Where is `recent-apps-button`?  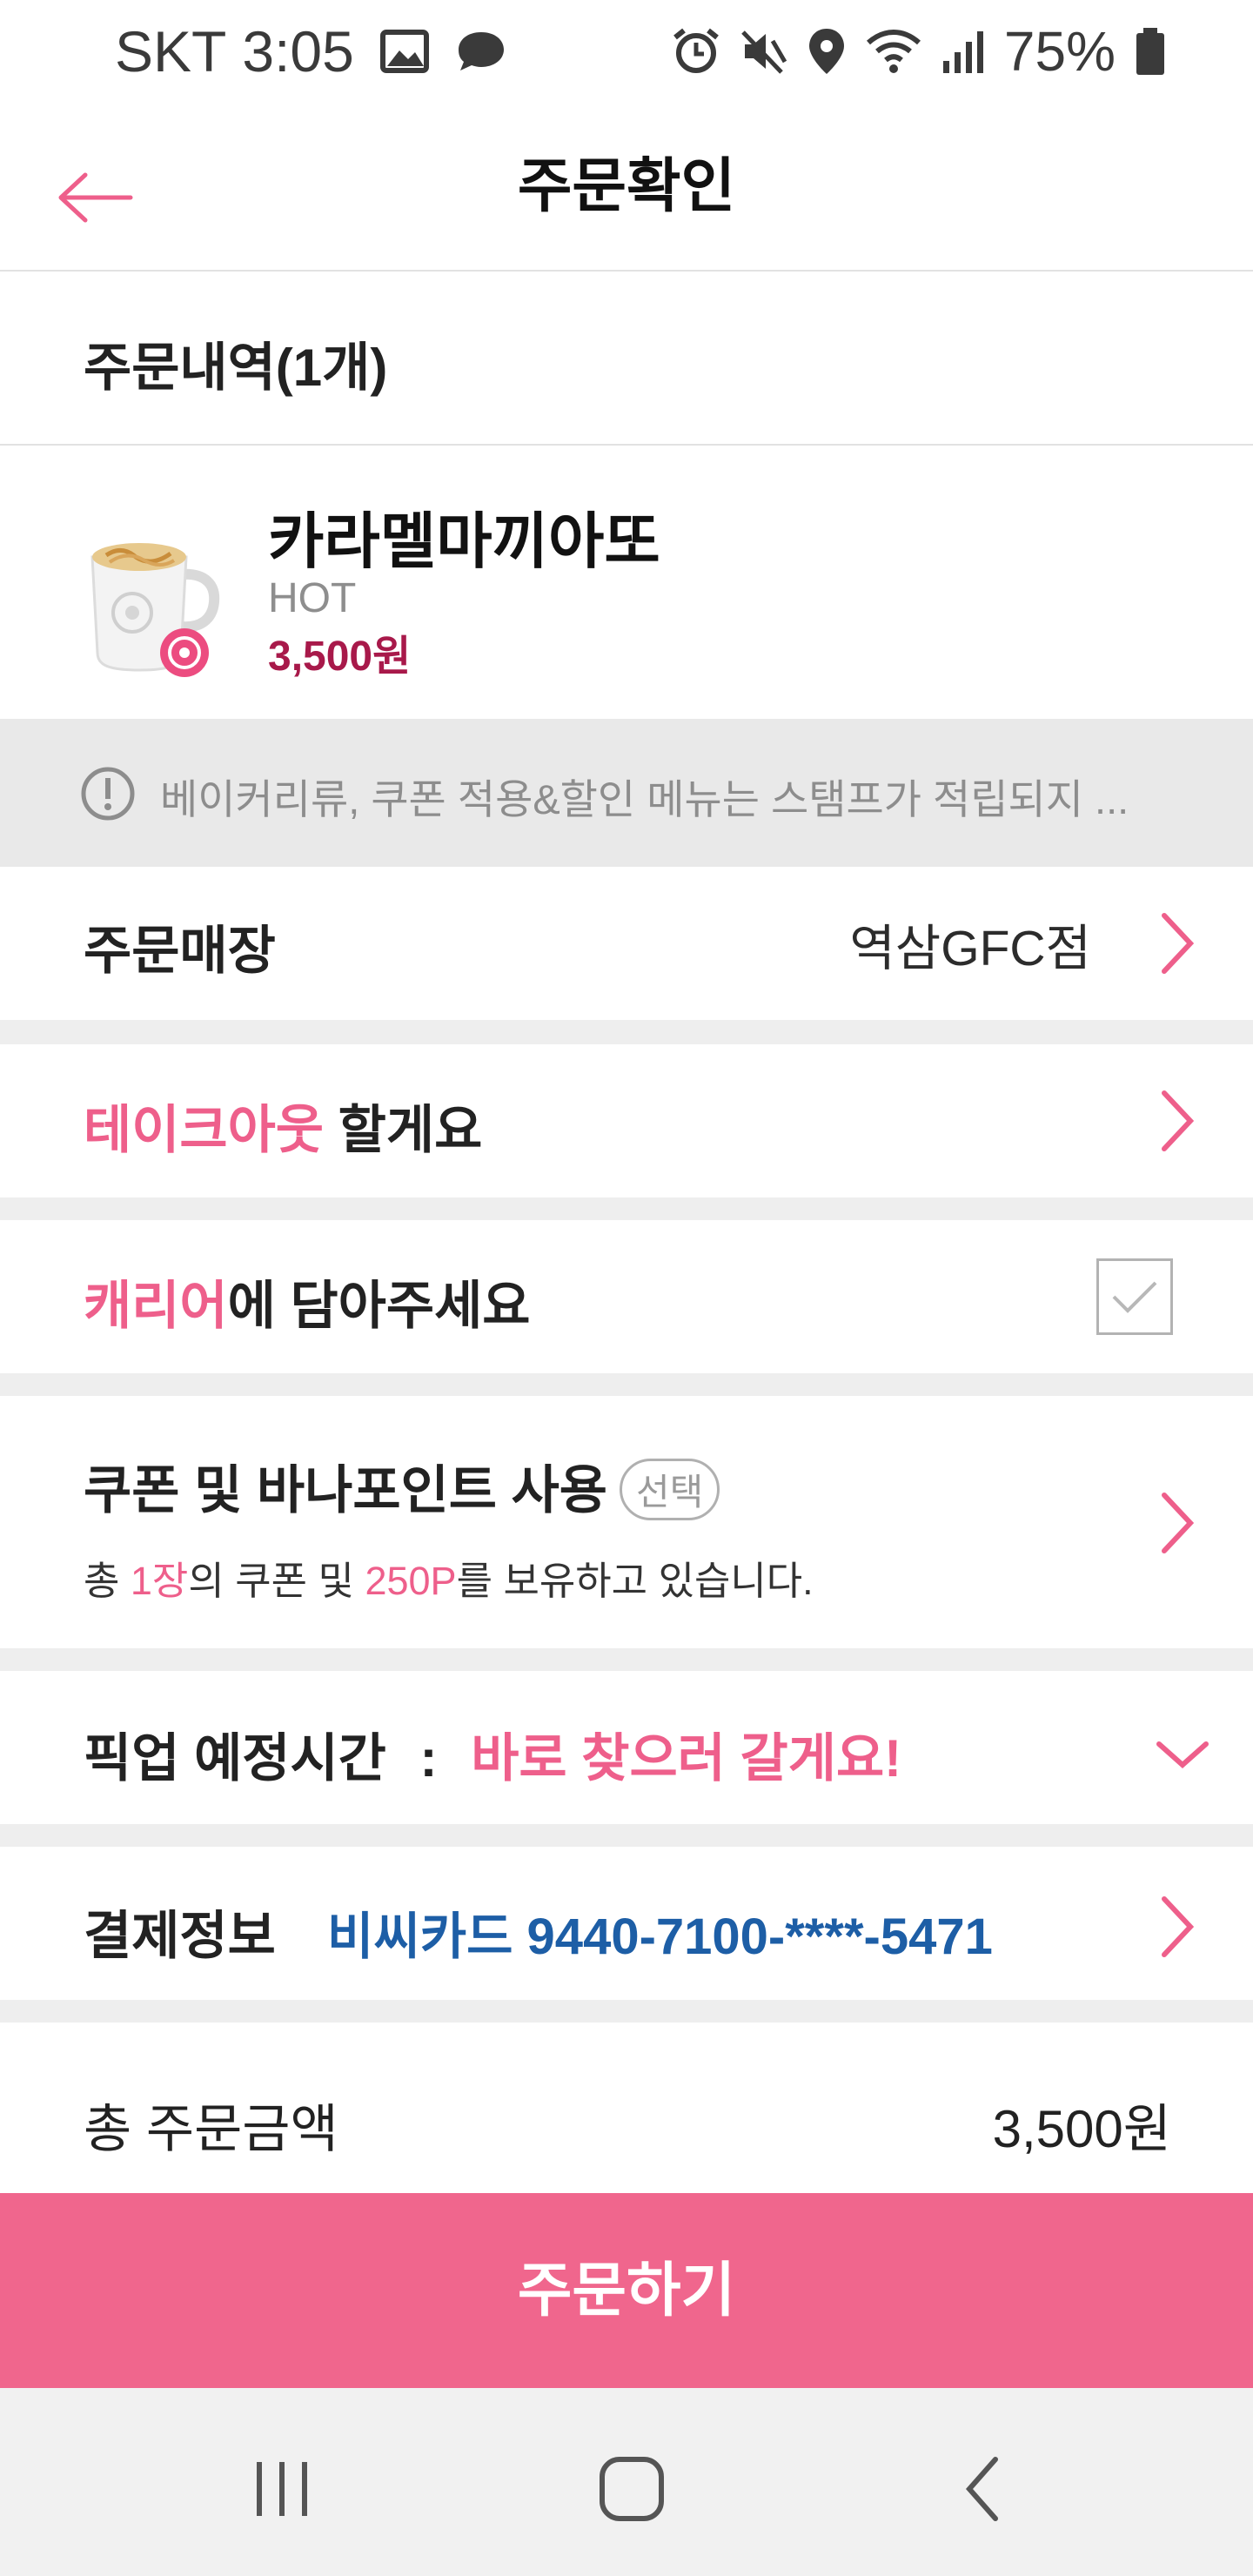
recent-apps-button is located at coordinates (282, 2489).